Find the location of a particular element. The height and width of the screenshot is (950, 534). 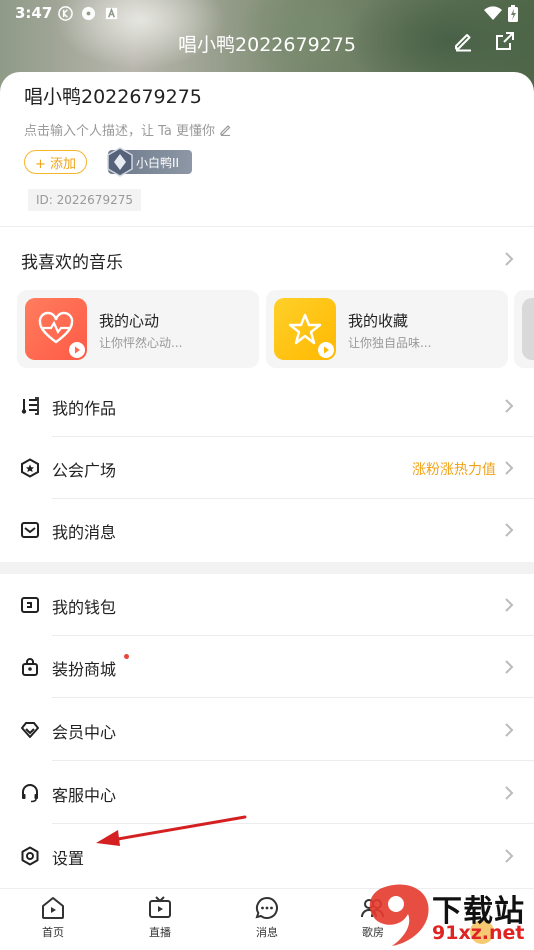

status-time: 3:47 is located at coordinates (34, 13).